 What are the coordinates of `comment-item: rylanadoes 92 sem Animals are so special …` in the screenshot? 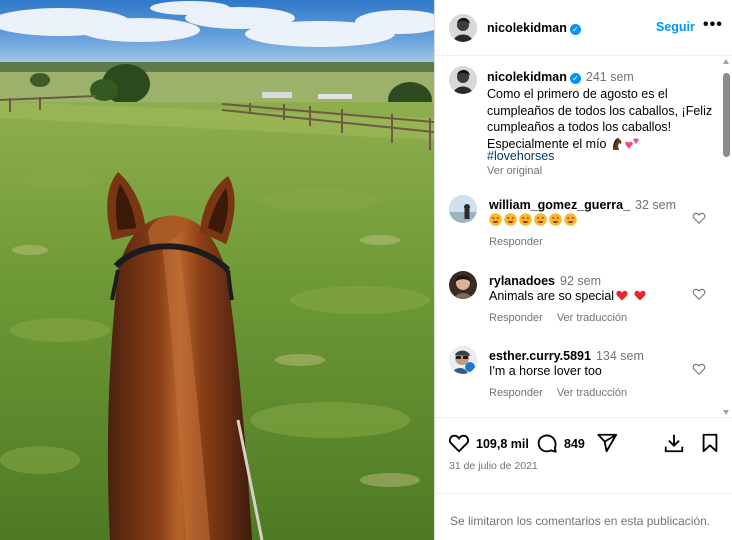 It's located at (578, 304).